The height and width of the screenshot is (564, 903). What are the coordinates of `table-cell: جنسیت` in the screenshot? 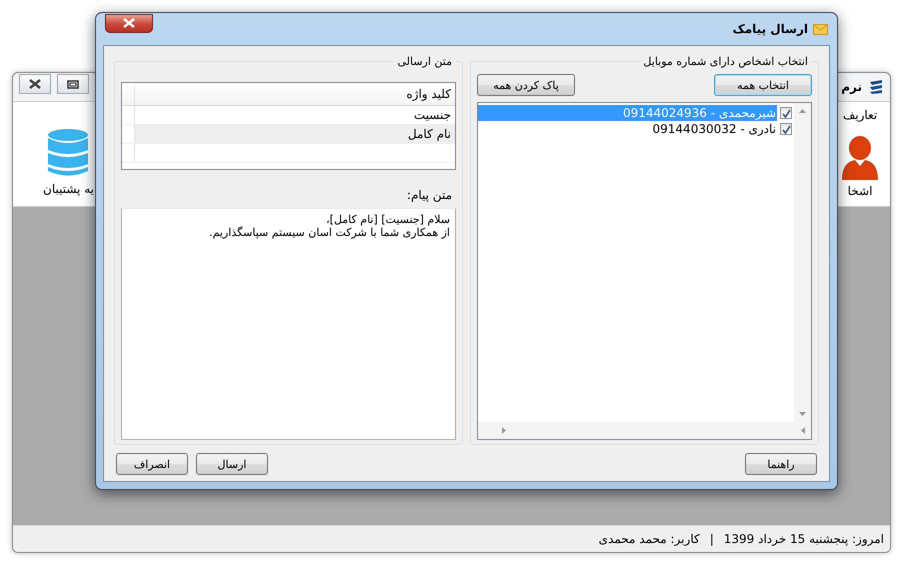 It's located at (295, 115).